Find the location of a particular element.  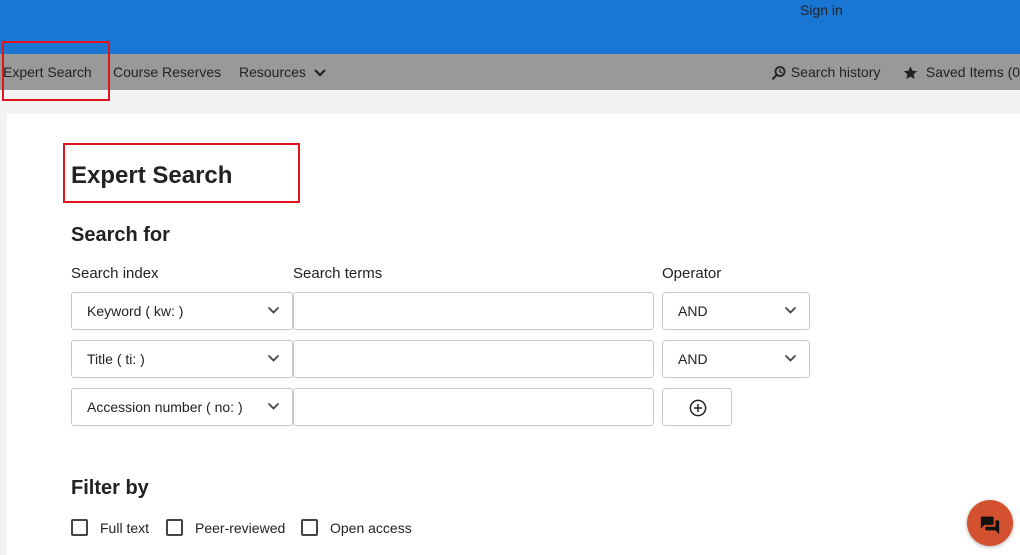

star-icon is located at coordinates (910, 73).